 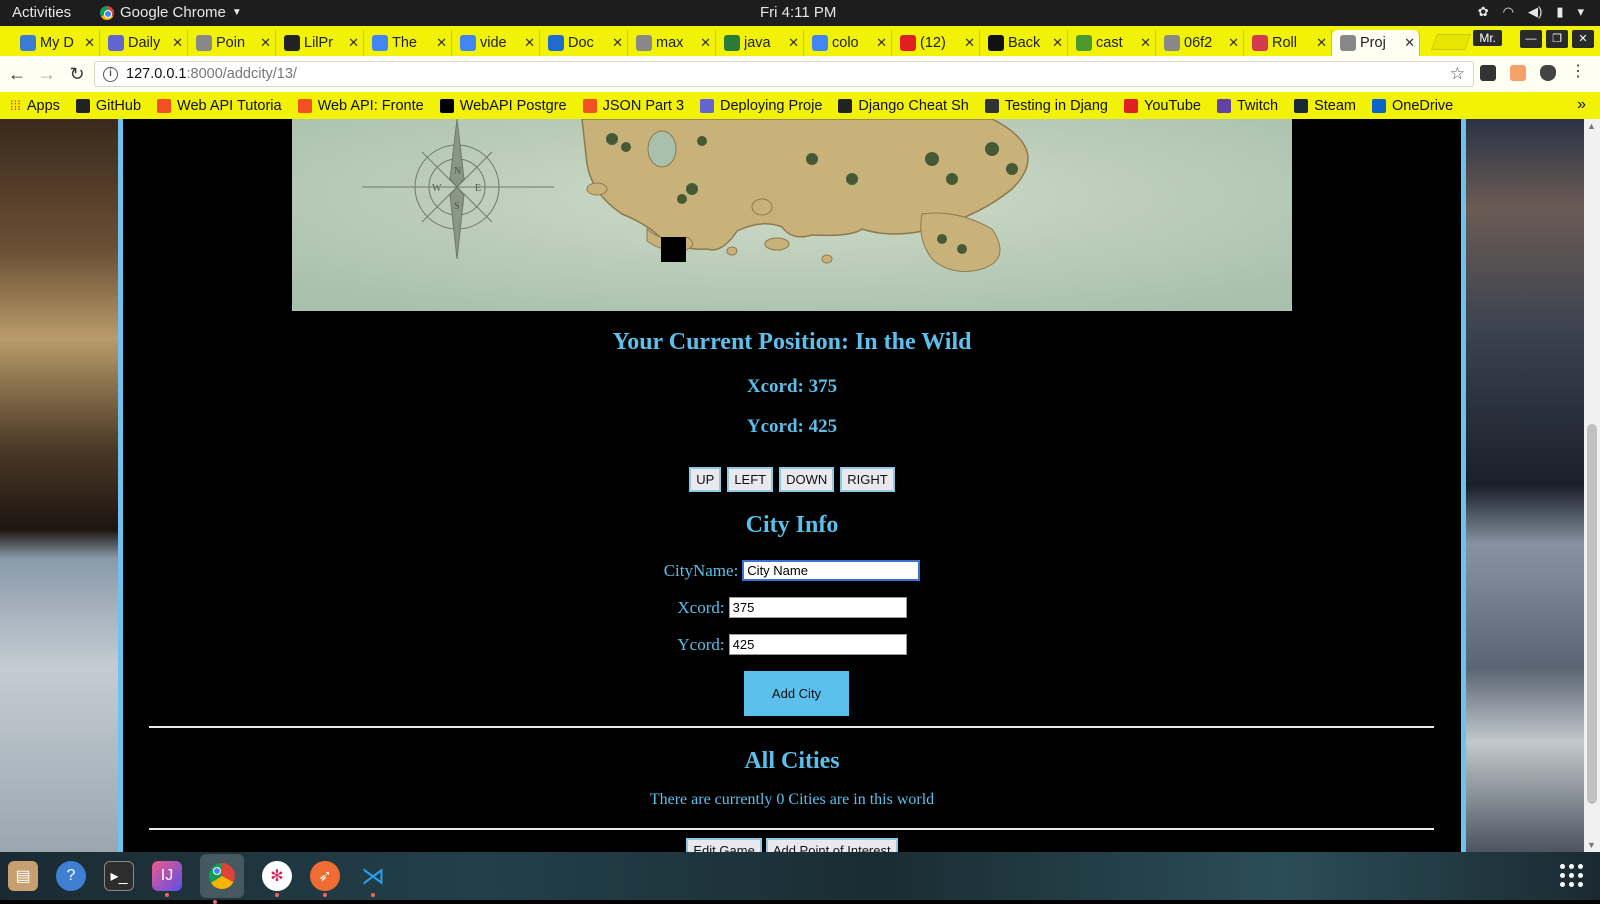 I want to click on bookmark-item: WebAPI Postgre, so click(x=503, y=106).